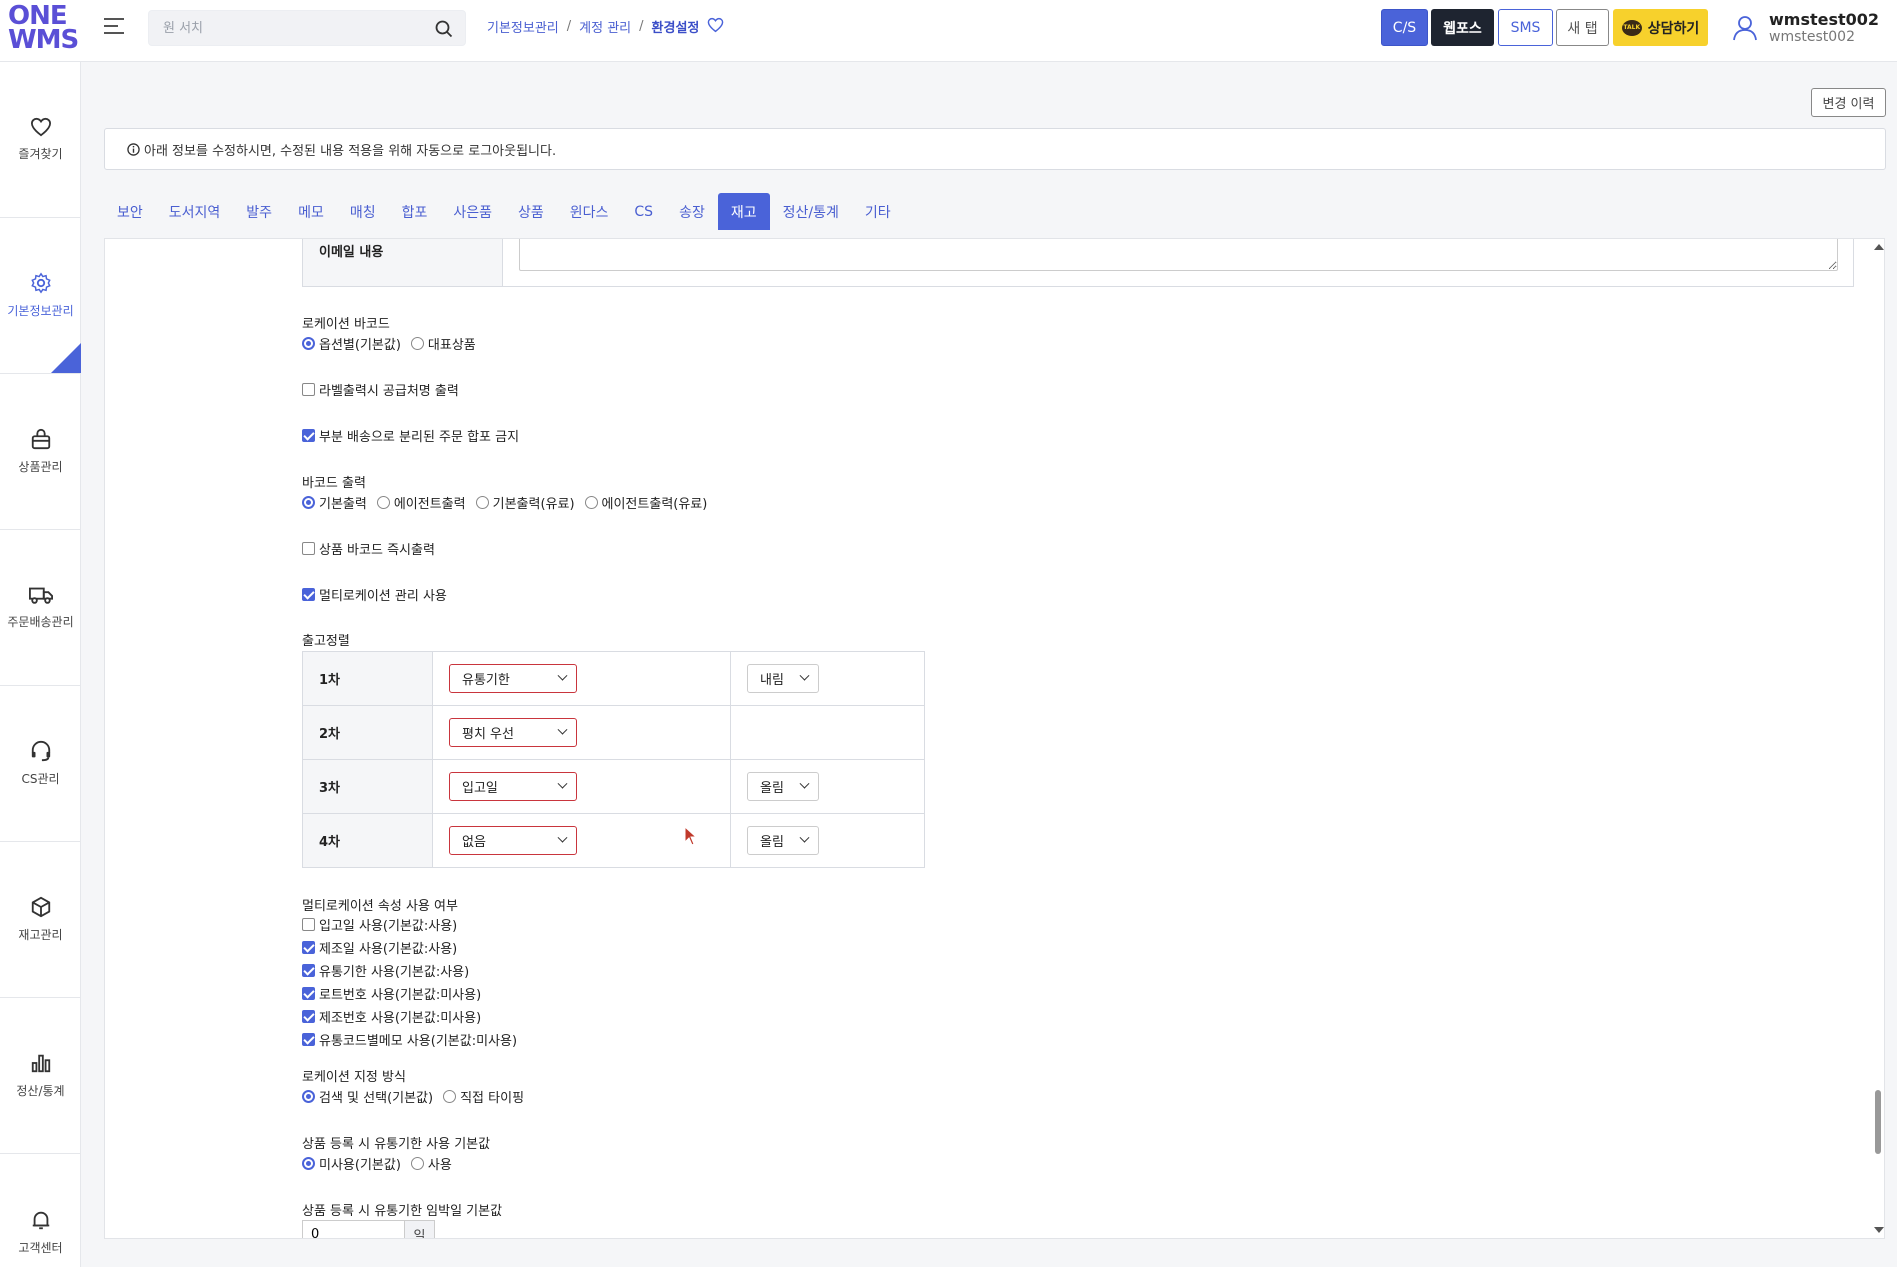 The width and height of the screenshot is (1897, 1267). Describe the element at coordinates (367, 1096) in the screenshot. I see `location-assign-option-search: 검색 및 선택(기본값)` at that location.